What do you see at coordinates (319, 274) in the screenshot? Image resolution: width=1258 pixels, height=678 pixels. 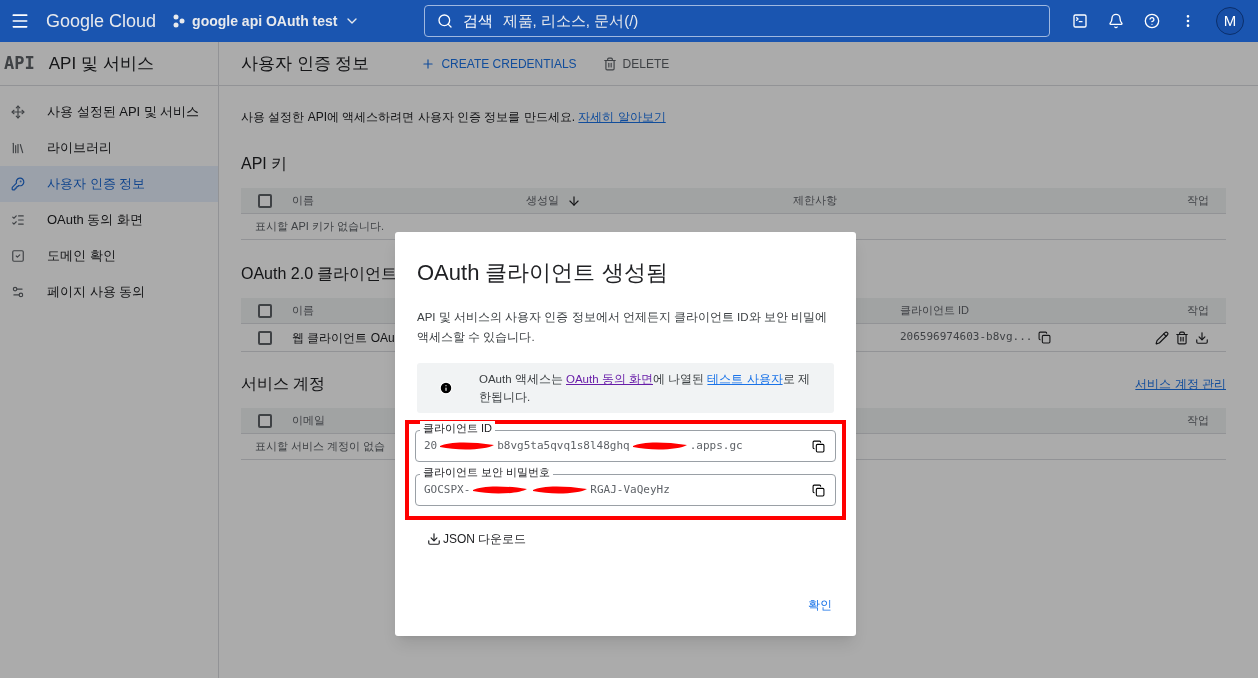 I see `section-title: OAuth 2.0 클라이언트` at bounding box center [319, 274].